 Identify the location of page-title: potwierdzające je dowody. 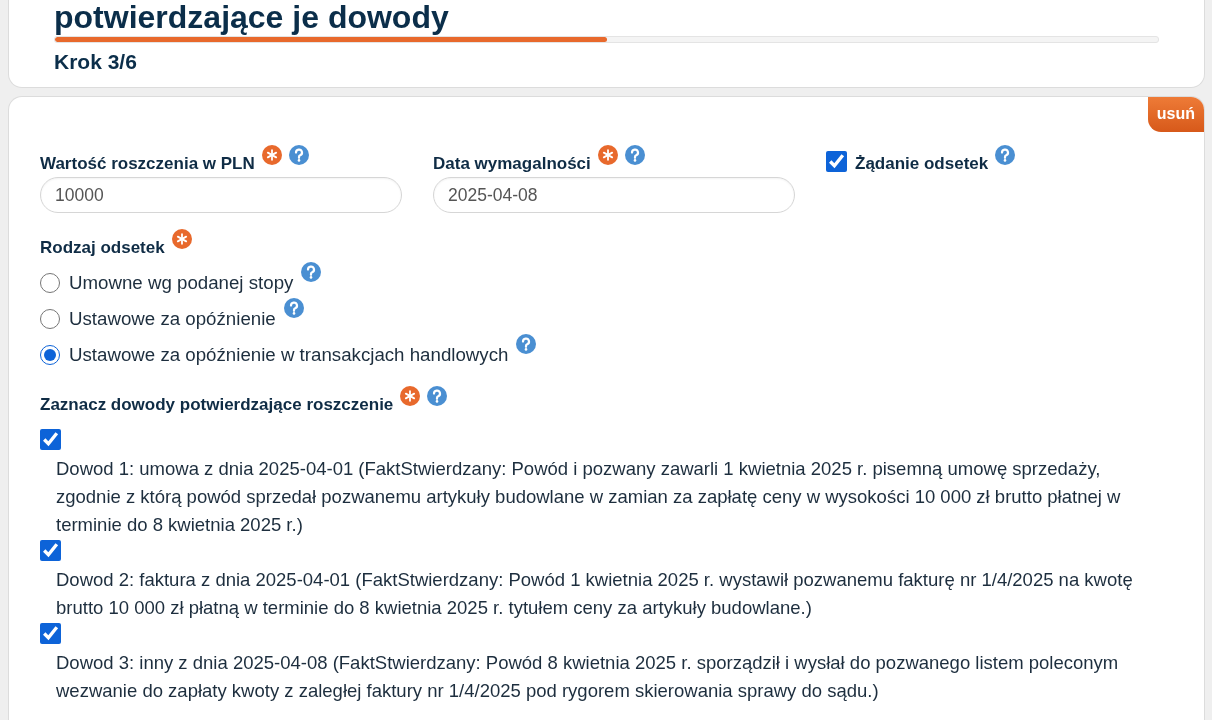
(252, 17).